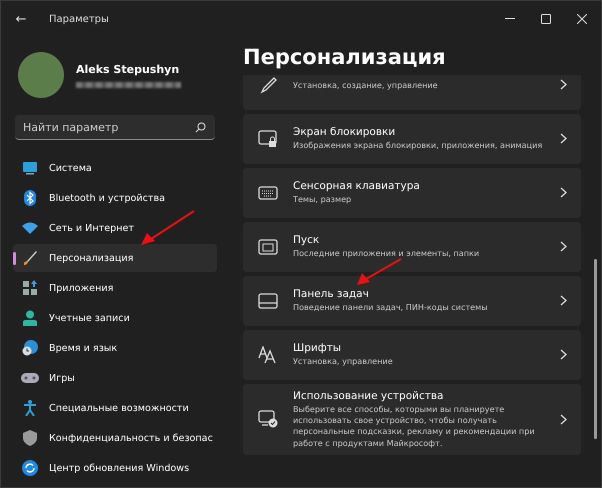 The height and width of the screenshot is (488, 602). I want to click on sidebar-item: Учетные записи, so click(115, 318).